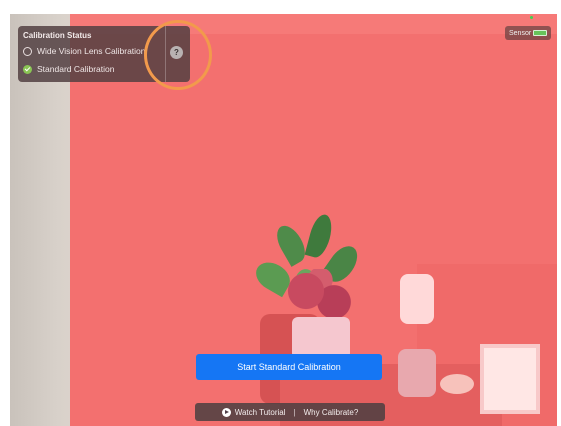 This screenshot has height=426, width=561. Describe the element at coordinates (510, 379) in the screenshot. I see `picture-frame` at that location.